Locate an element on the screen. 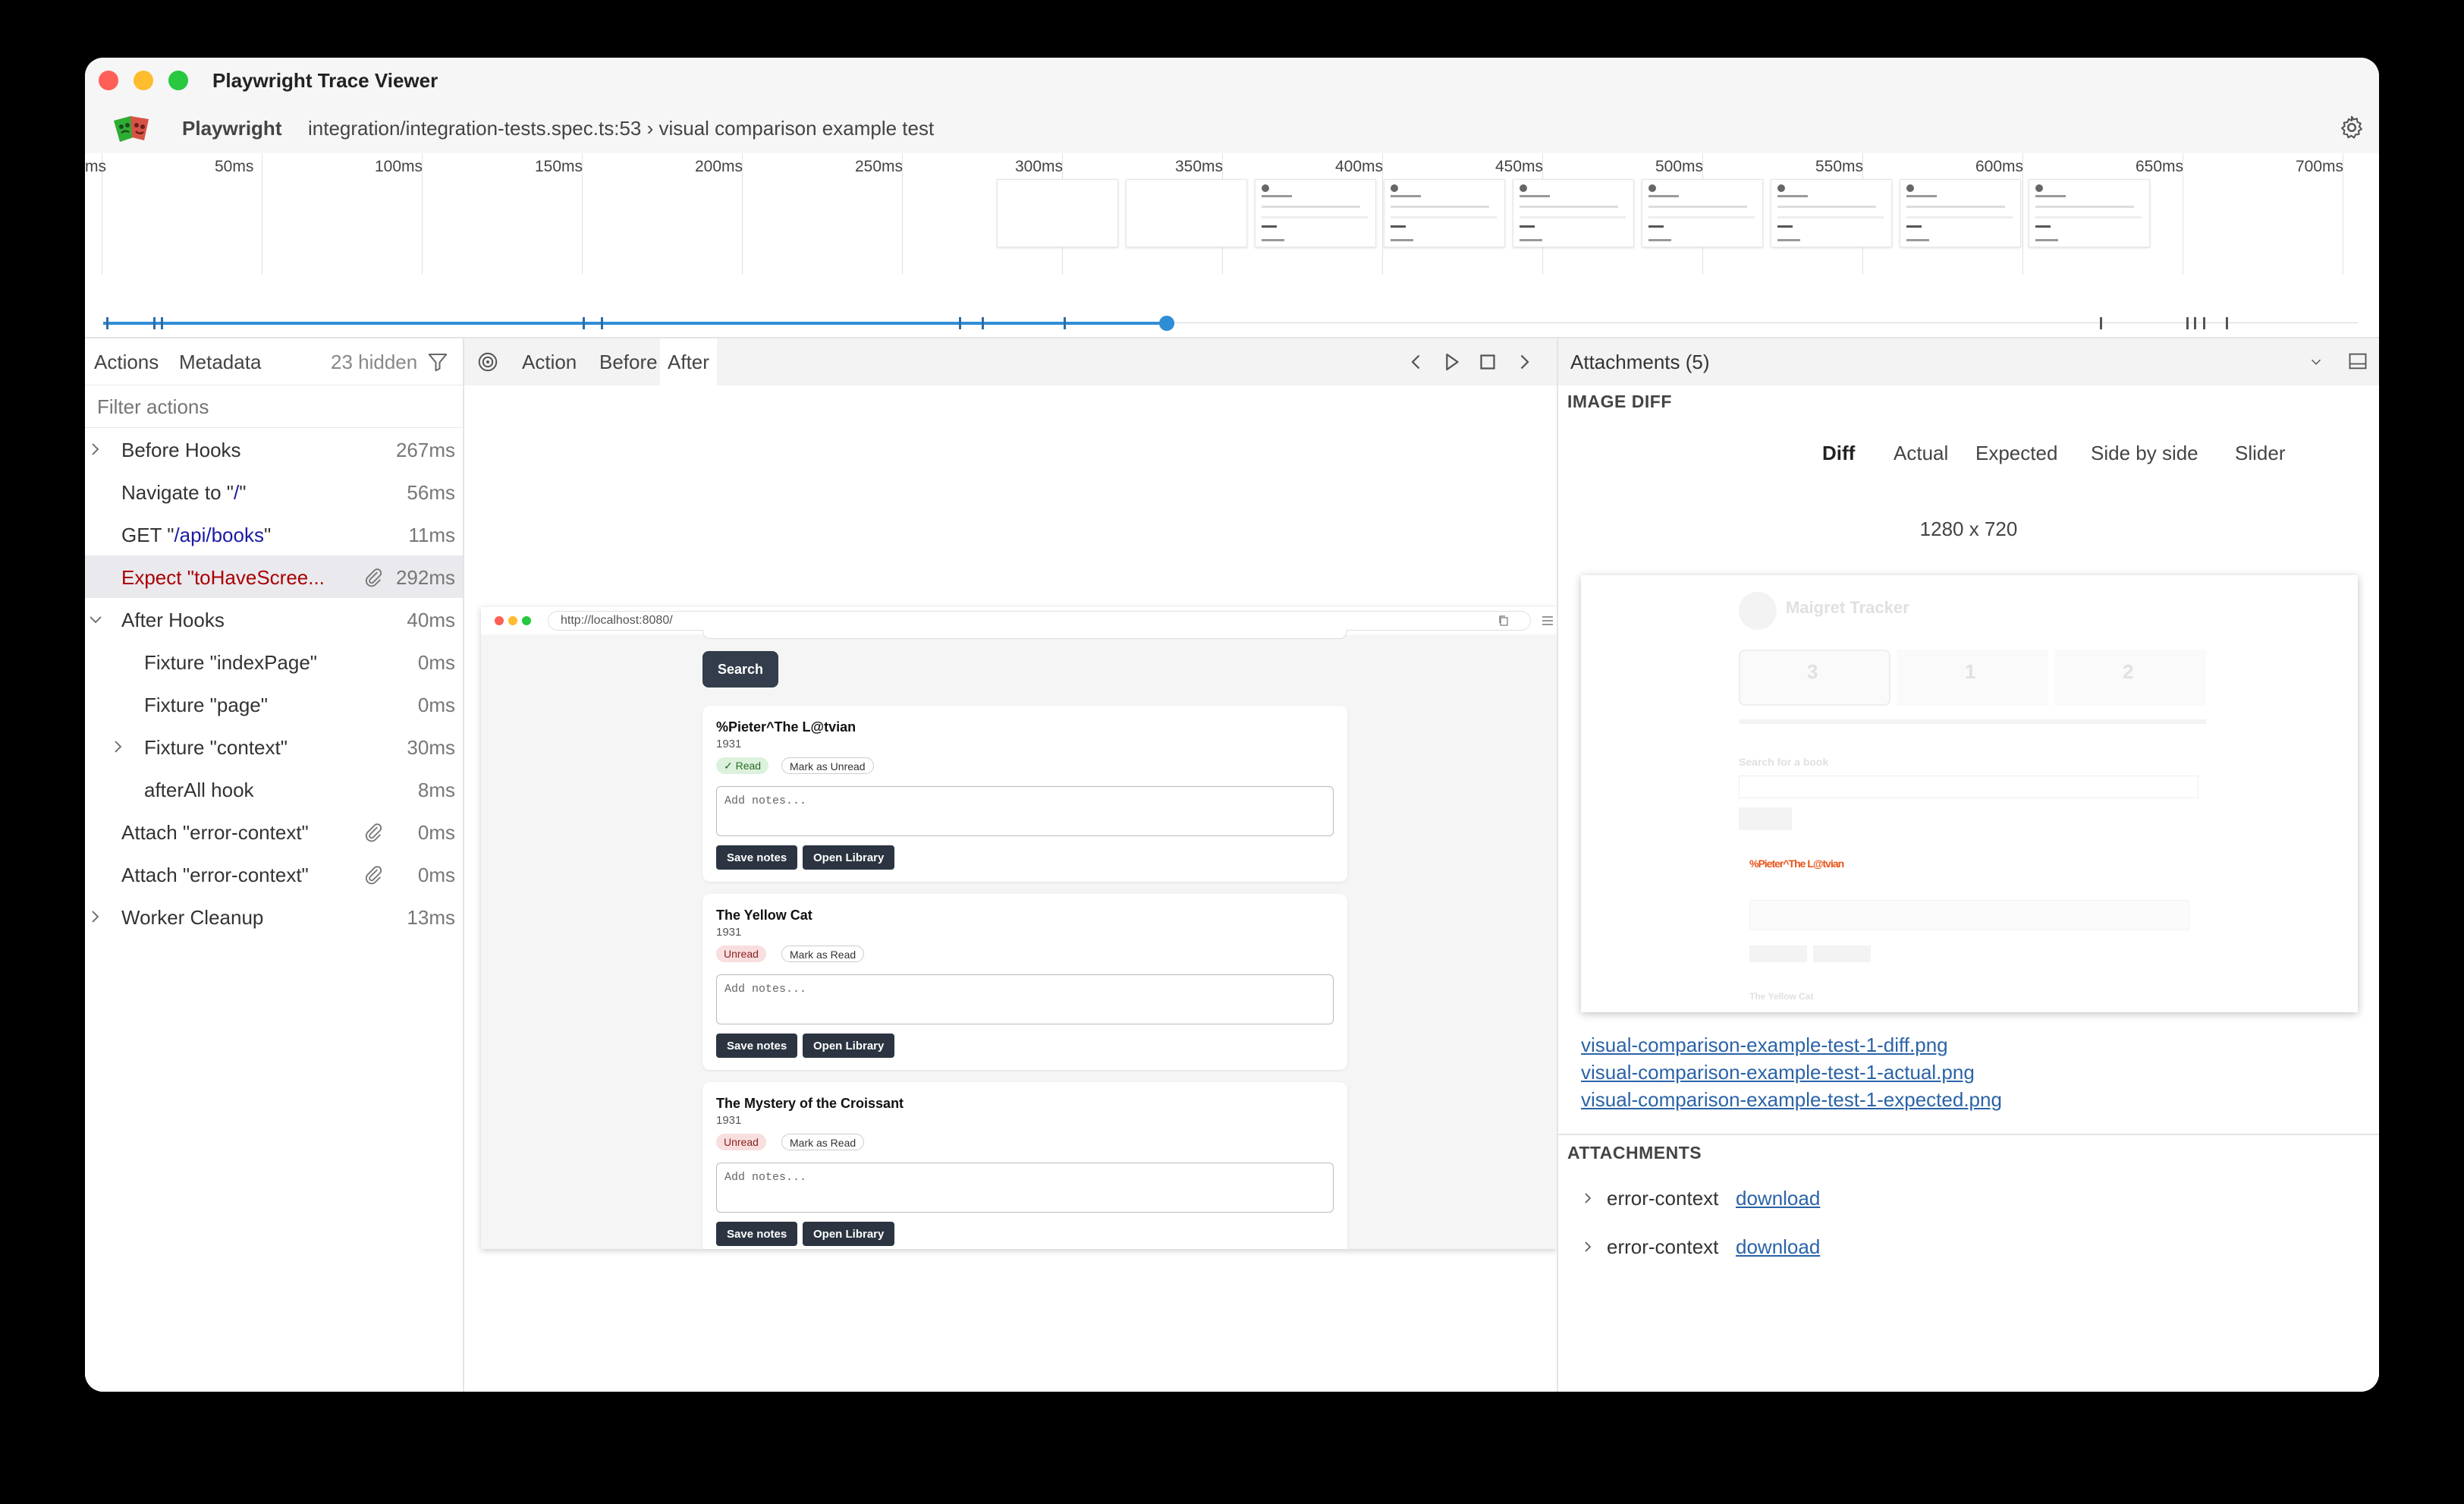  diff-ghost-progress is located at coordinates (1972, 721).